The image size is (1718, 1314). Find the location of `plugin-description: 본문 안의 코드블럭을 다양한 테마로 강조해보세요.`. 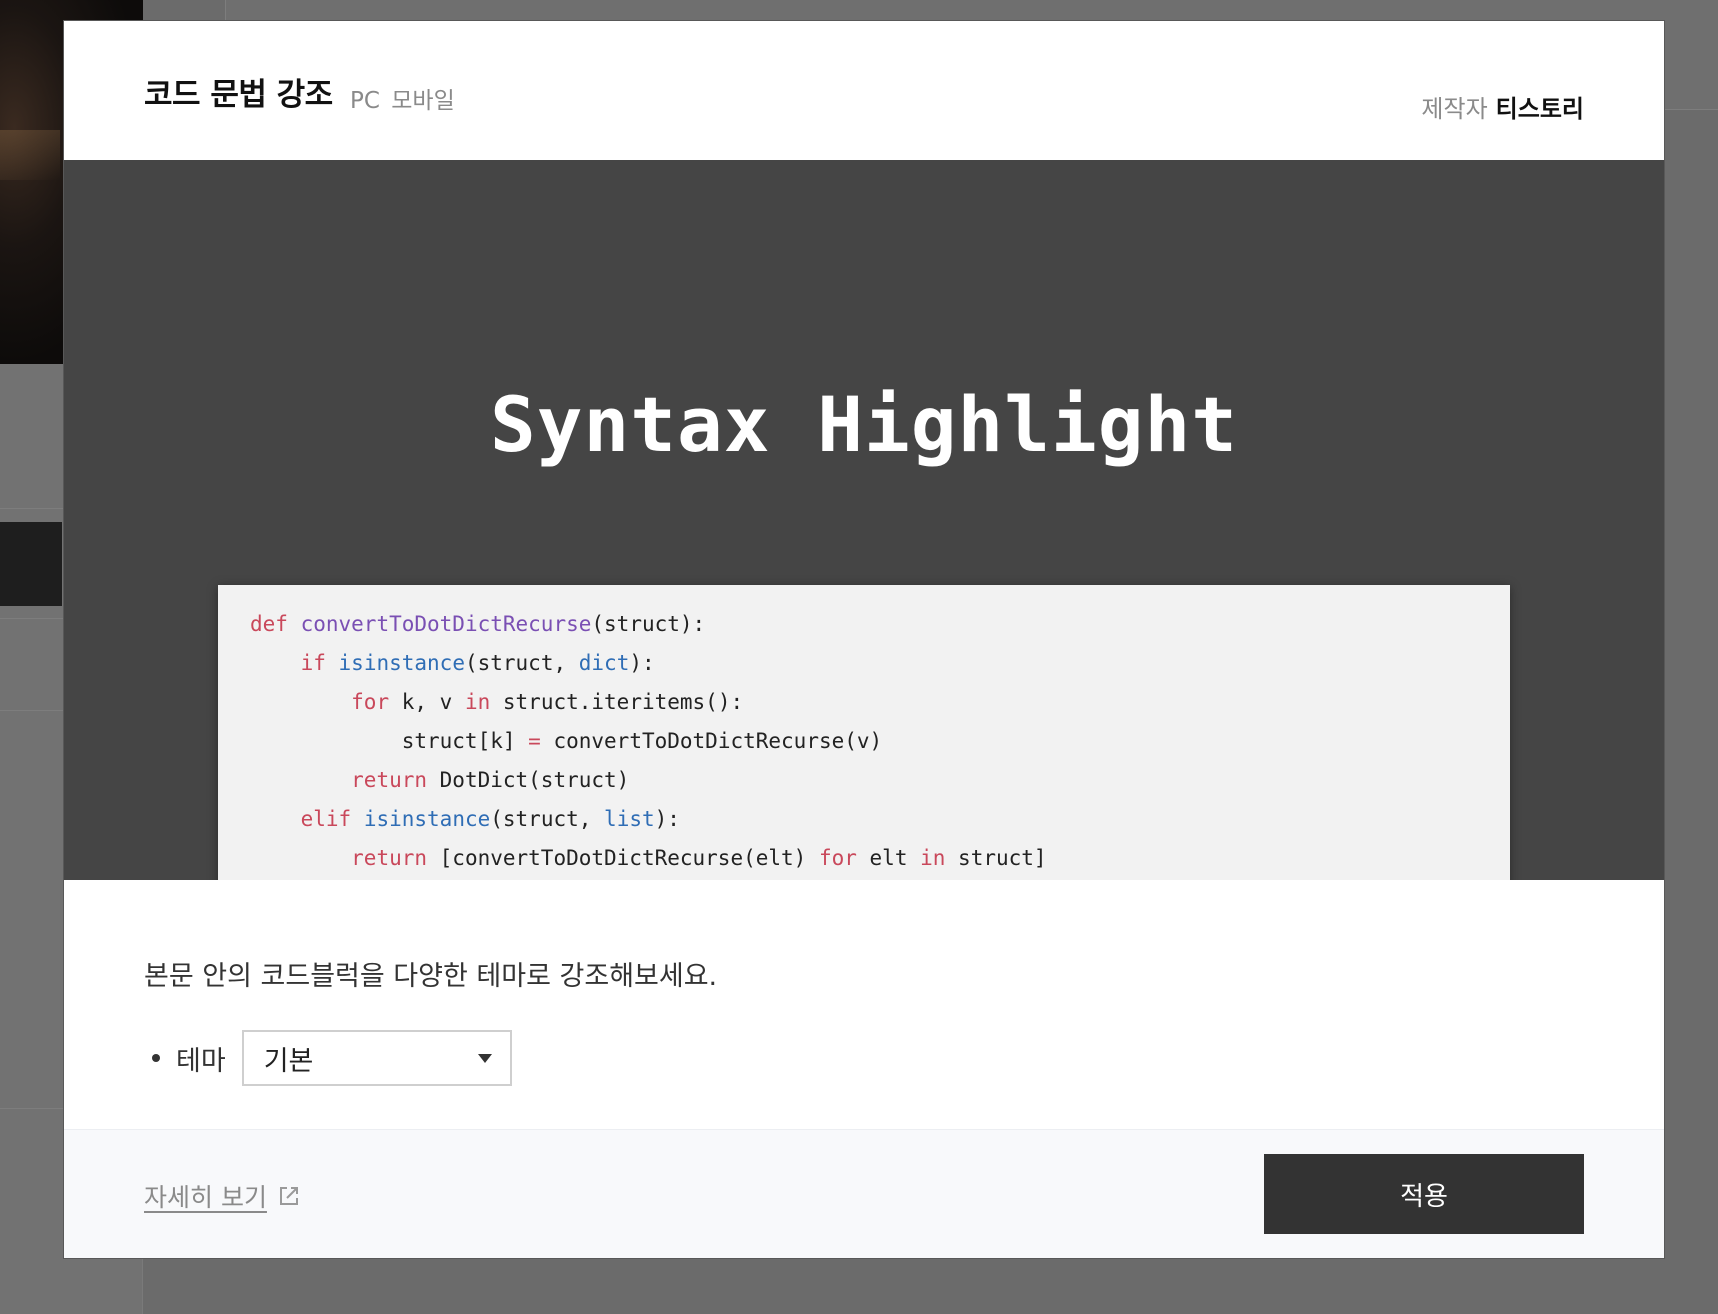

plugin-description: 본문 안의 코드블럭을 다양한 테마로 강조해보세요. is located at coordinates (431, 976).